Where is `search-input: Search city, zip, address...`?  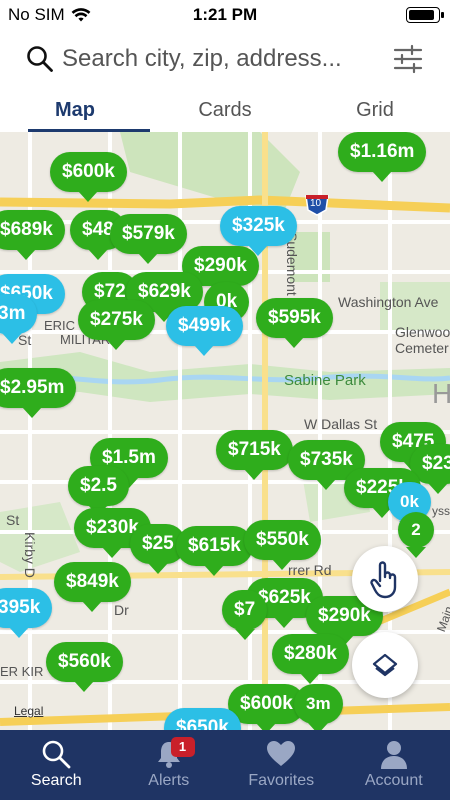
search-input: Search city, zip, address... is located at coordinates (202, 59).